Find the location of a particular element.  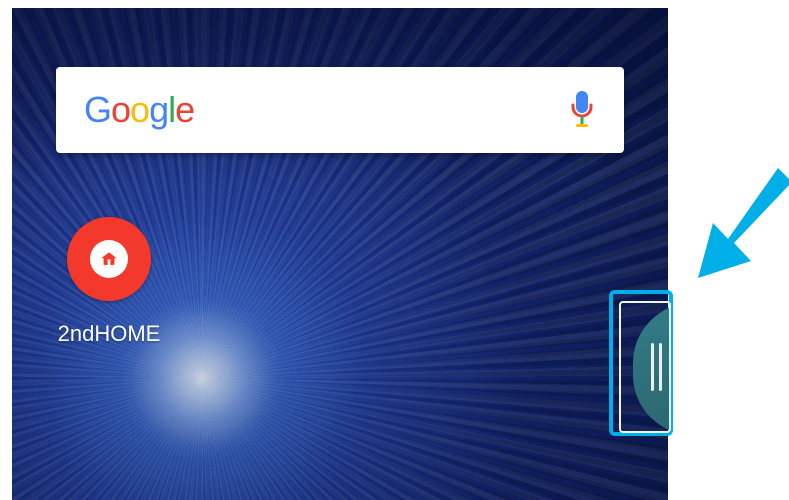

google-letter-e: e is located at coordinates (185, 109).